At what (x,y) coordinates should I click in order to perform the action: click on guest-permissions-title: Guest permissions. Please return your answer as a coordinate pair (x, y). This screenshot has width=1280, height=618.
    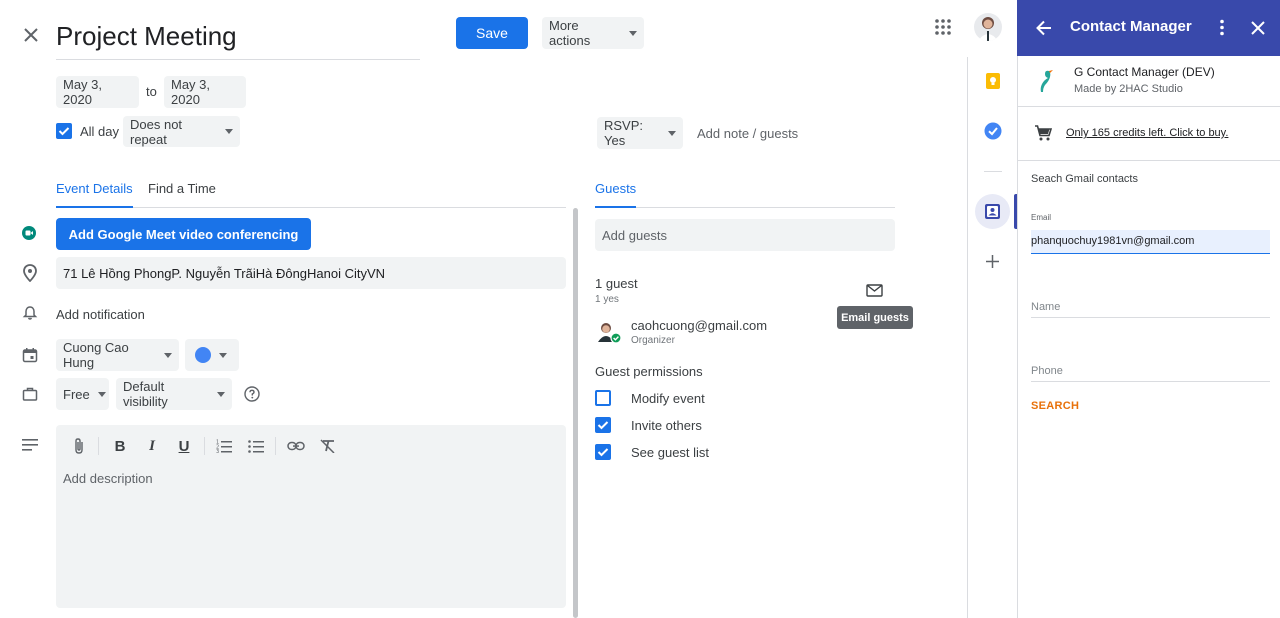
    Looking at the image, I should click on (649, 371).